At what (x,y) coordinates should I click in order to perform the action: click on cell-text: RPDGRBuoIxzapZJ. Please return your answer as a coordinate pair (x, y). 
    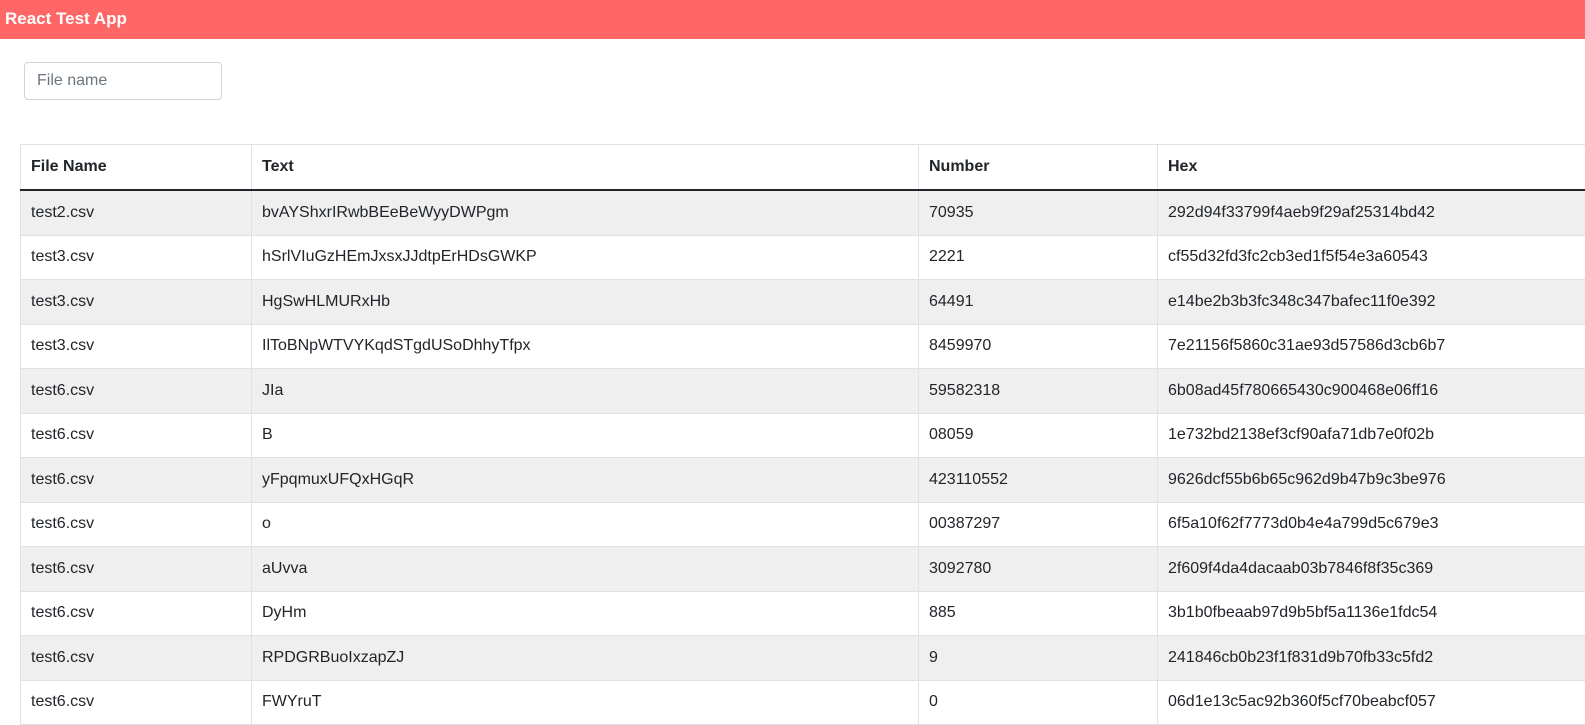
    Looking at the image, I should click on (585, 658).